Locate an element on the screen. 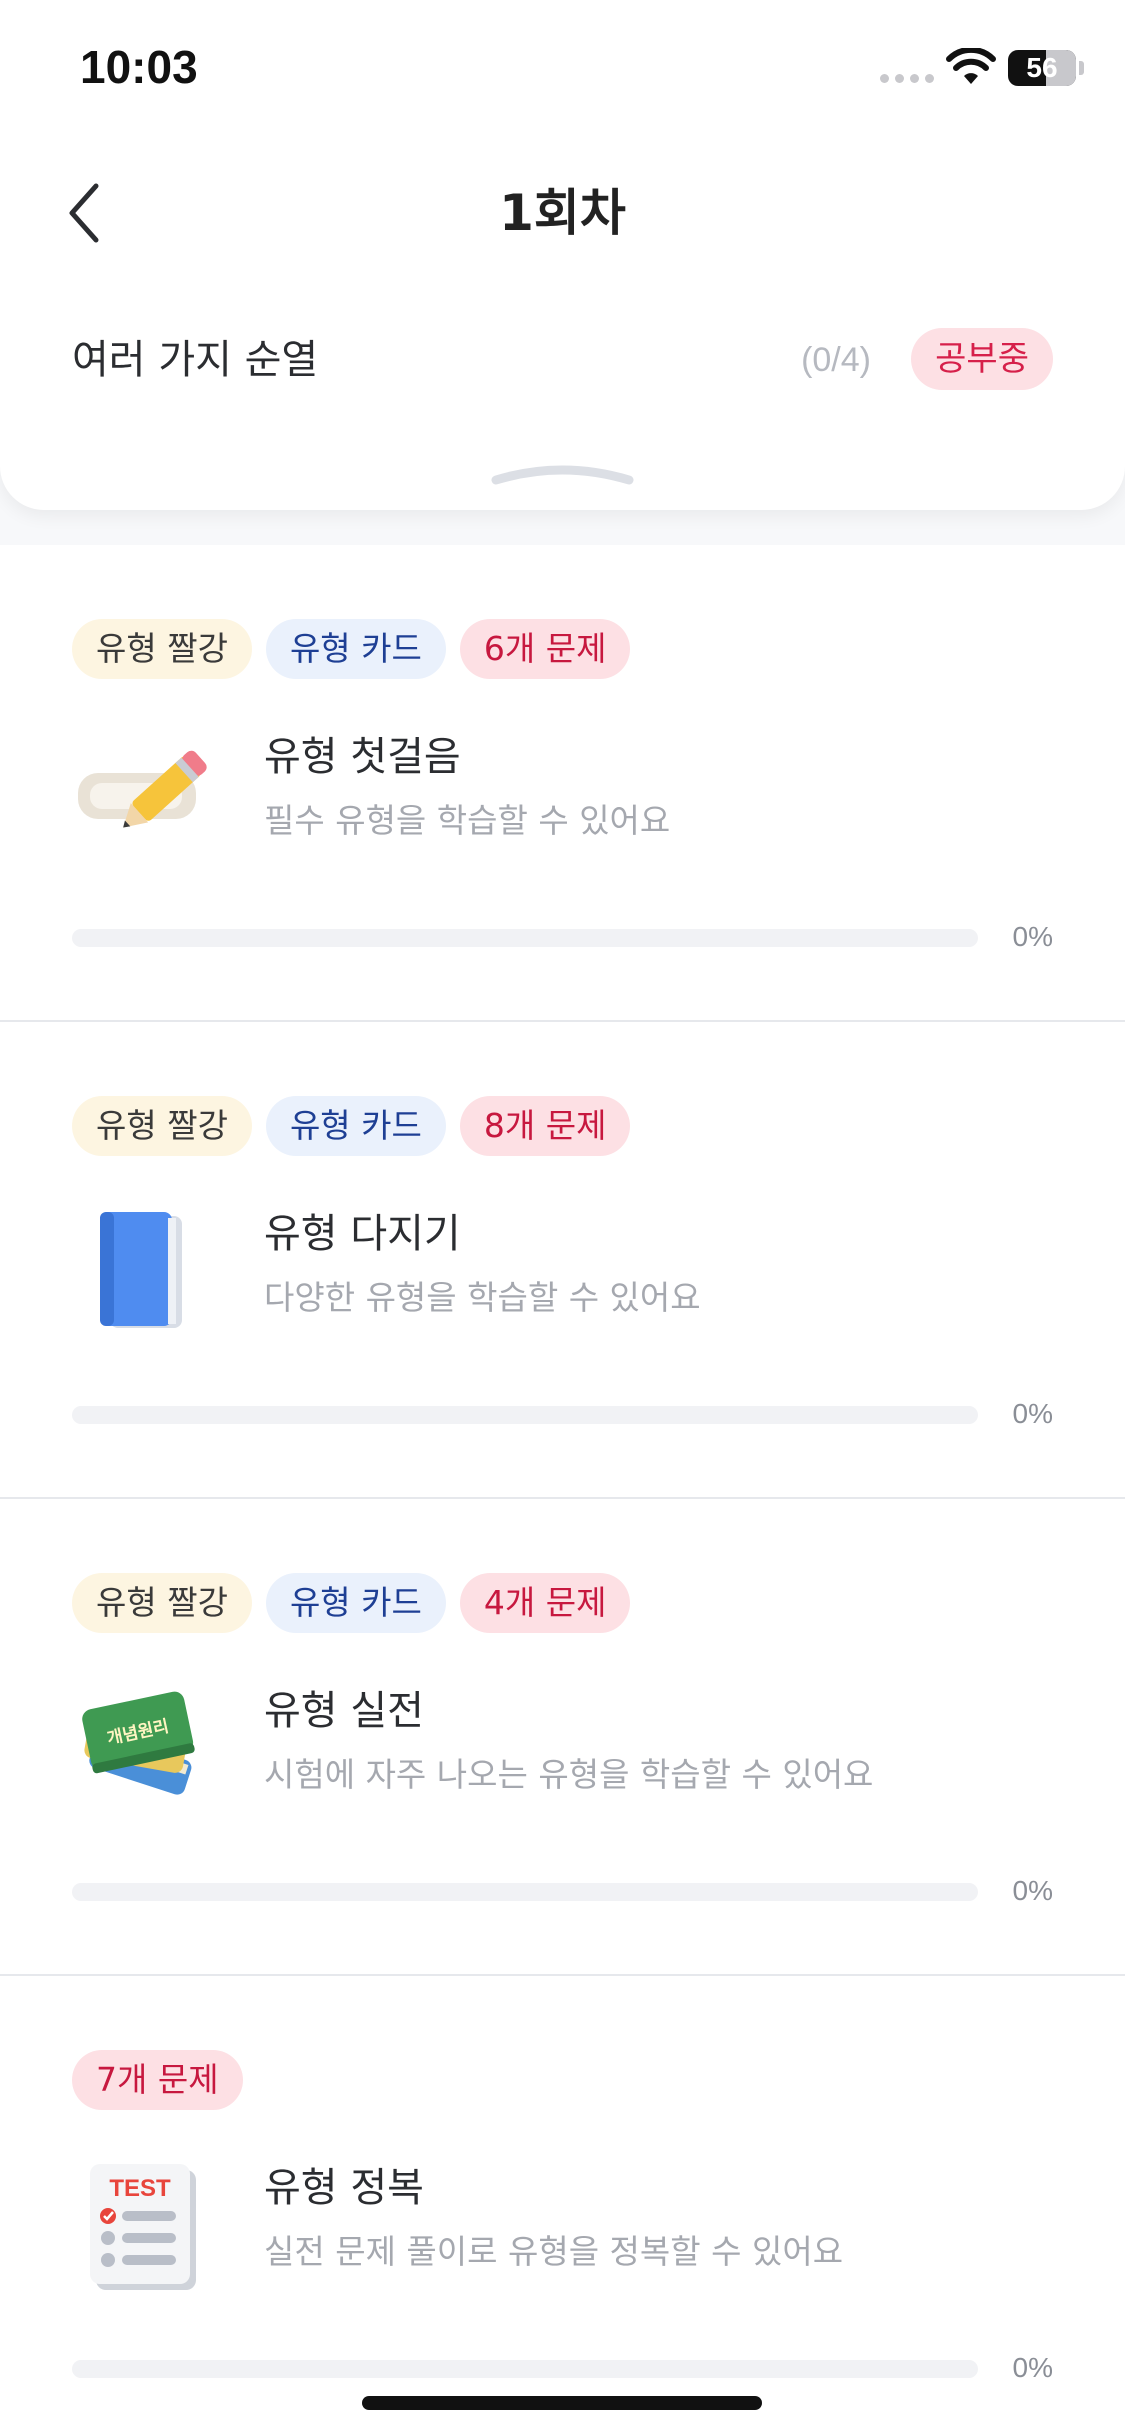 Image resolution: width=1125 pixels, height=2436 pixels. step-description: 시험에 자주 나오는 유형을 학습할 수 있어요 is located at coordinates (569, 1774).